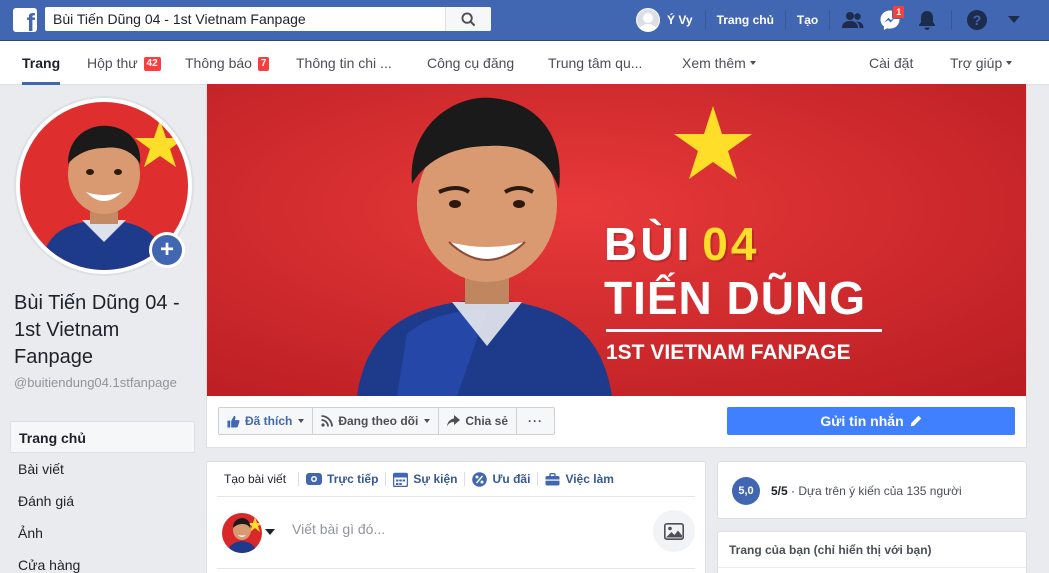 This screenshot has height=573, width=1049. Describe the element at coordinates (915, 421) in the screenshot. I see `pencil-icon` at that location.